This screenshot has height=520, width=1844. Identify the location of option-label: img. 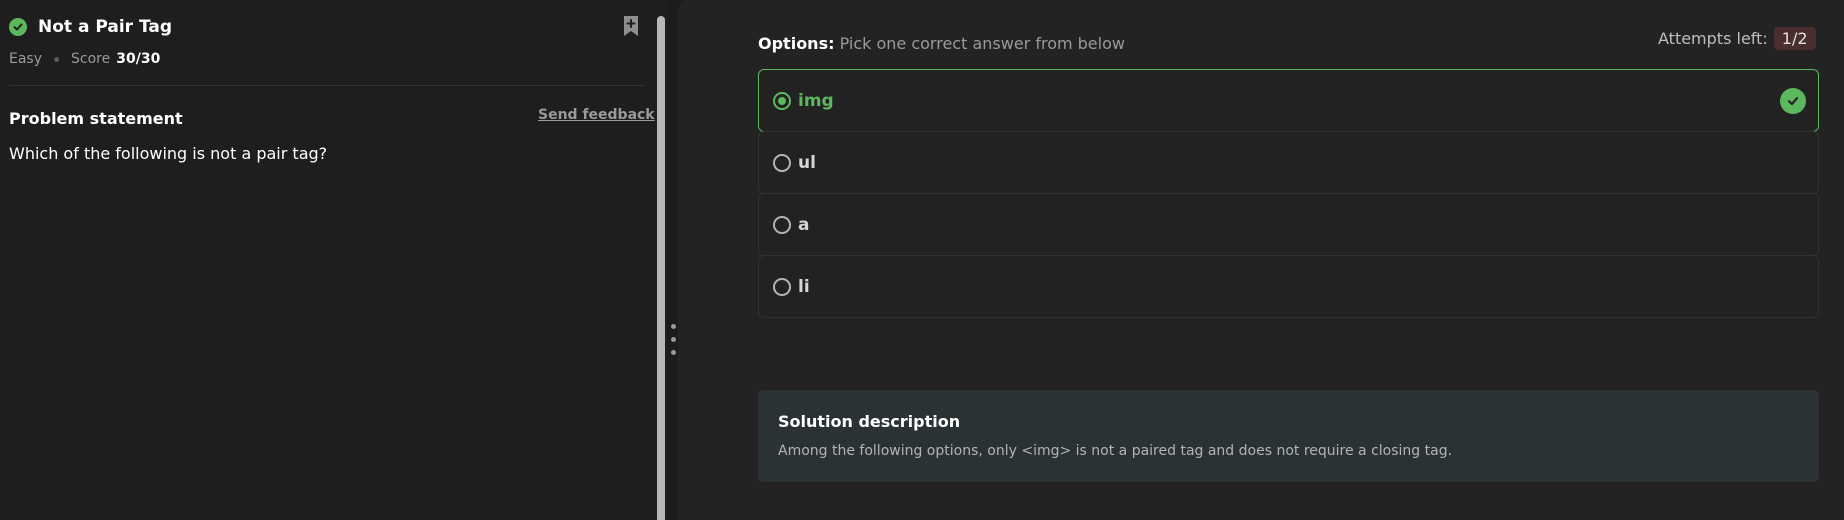
(816, 100).